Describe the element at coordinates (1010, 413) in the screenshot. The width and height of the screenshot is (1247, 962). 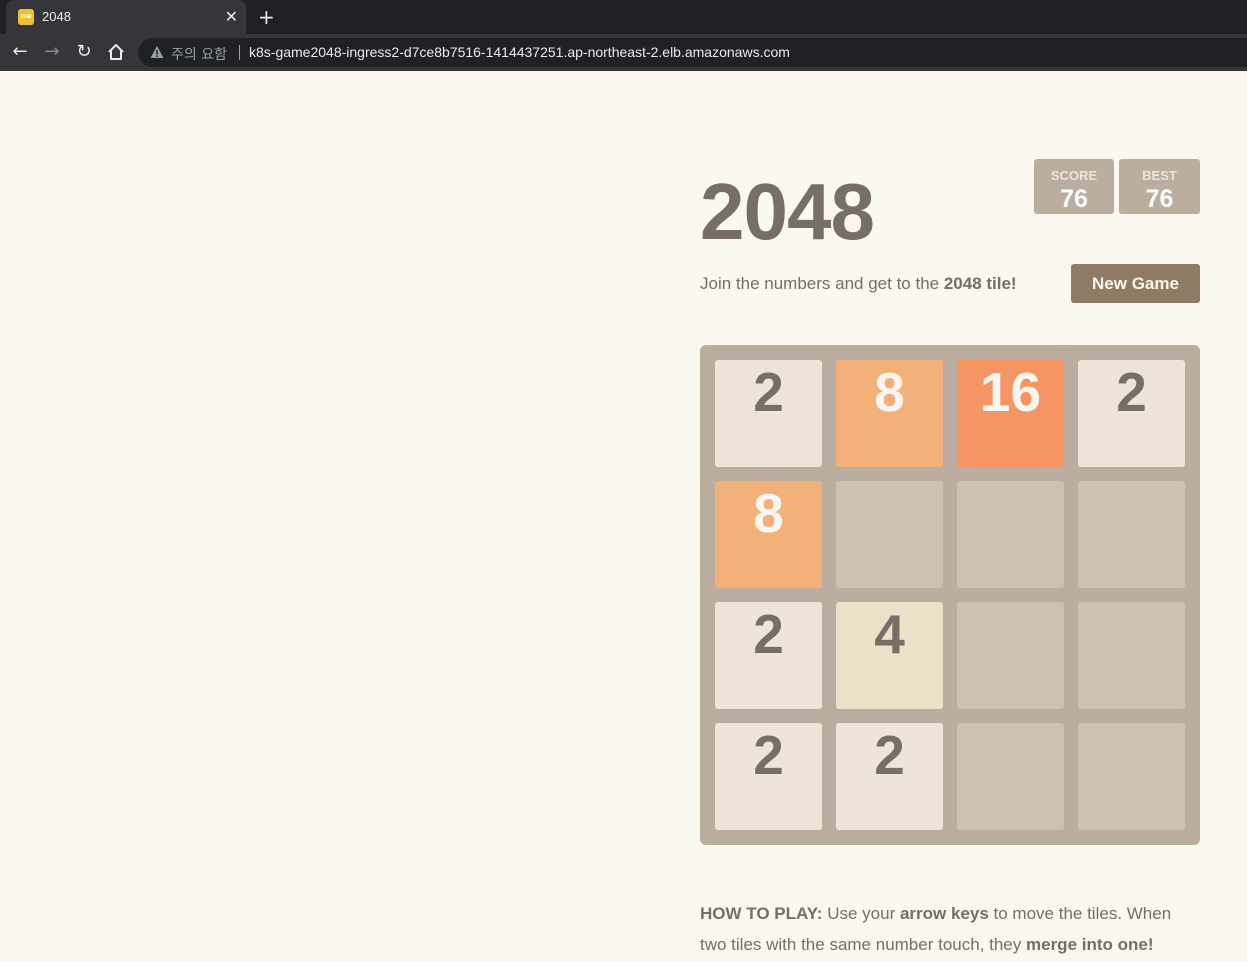
I see `tile-16: 16` at that location.